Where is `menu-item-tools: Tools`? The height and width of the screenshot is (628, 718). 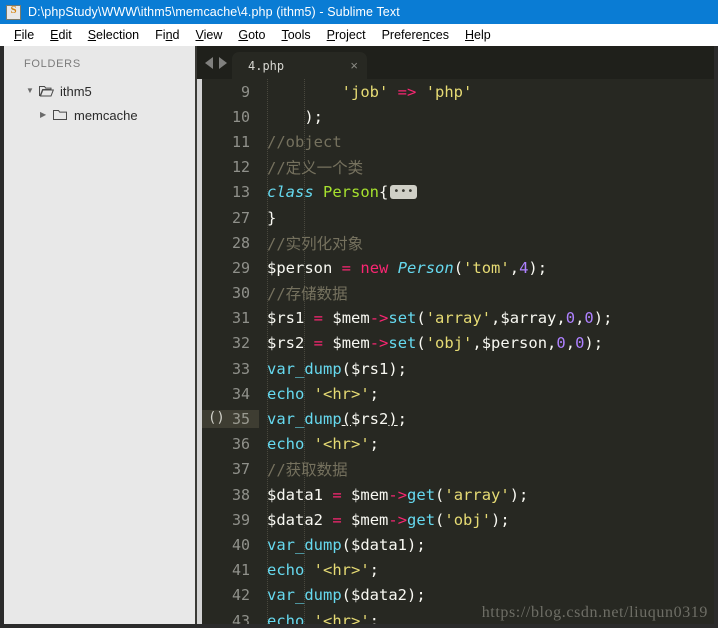 menu-item-tools: Tools is located at coordinates (295, 35).